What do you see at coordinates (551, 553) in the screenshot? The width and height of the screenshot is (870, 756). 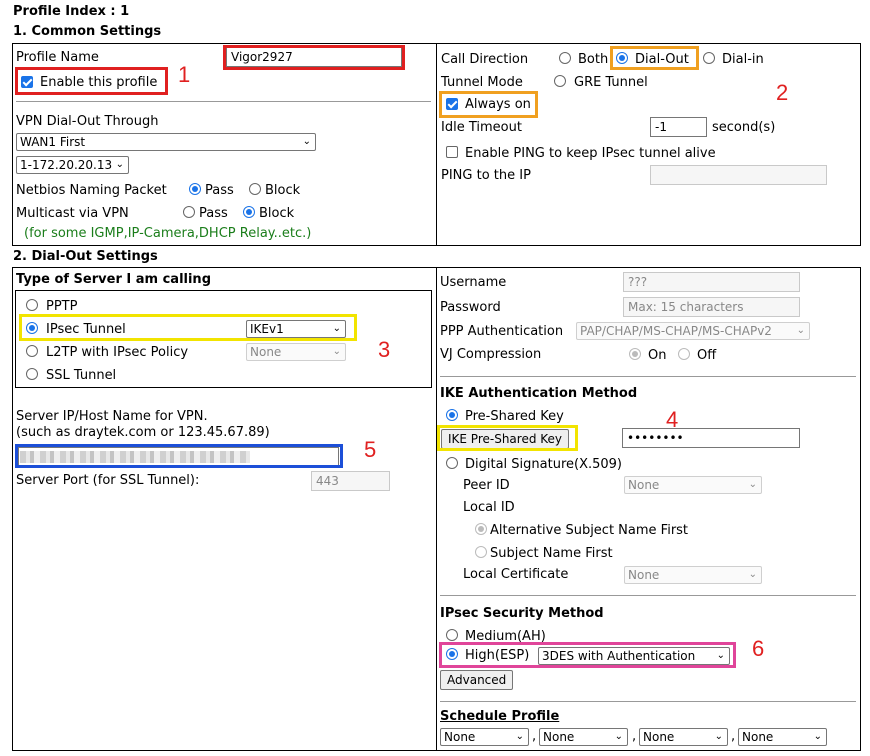 I see `subject-first-label: Subject Name First` at bounding box center [551, 553].